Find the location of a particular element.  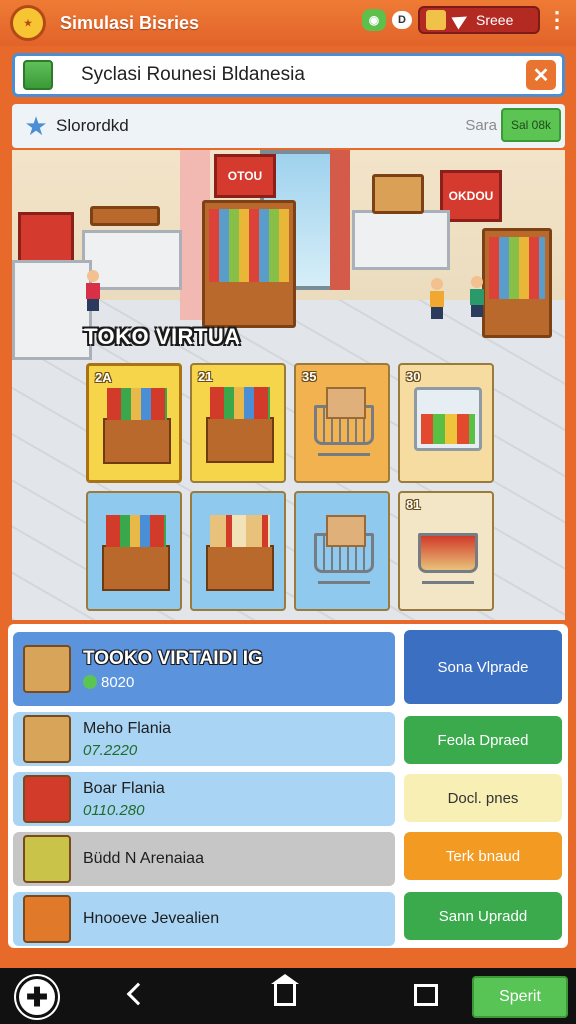

sub-bar: ★ Slorordkd Sara Sal 08k is located at coordinates (288, 126).